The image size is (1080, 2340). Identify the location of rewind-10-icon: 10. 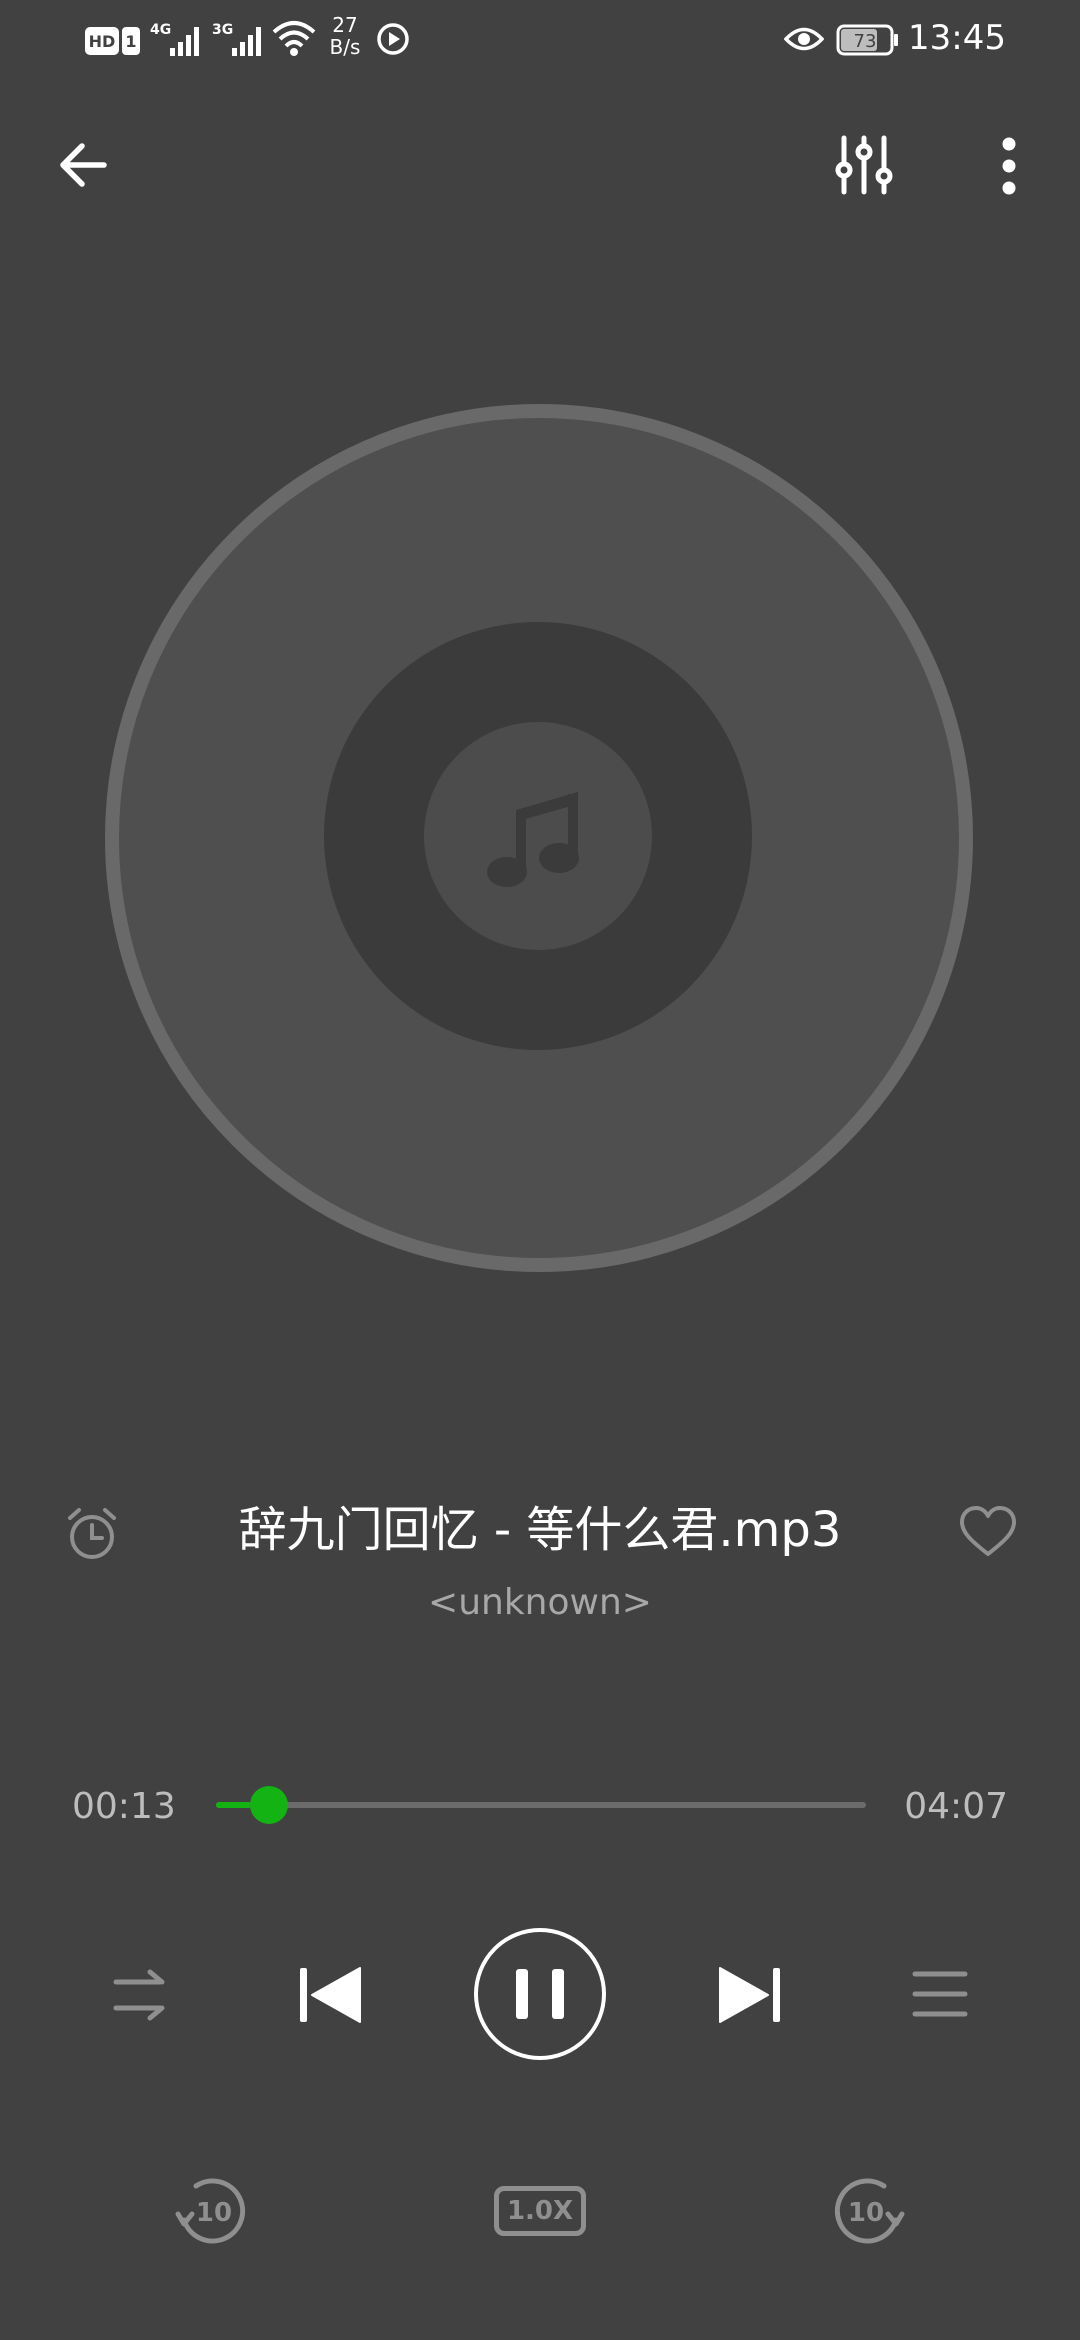
(210, 2211).